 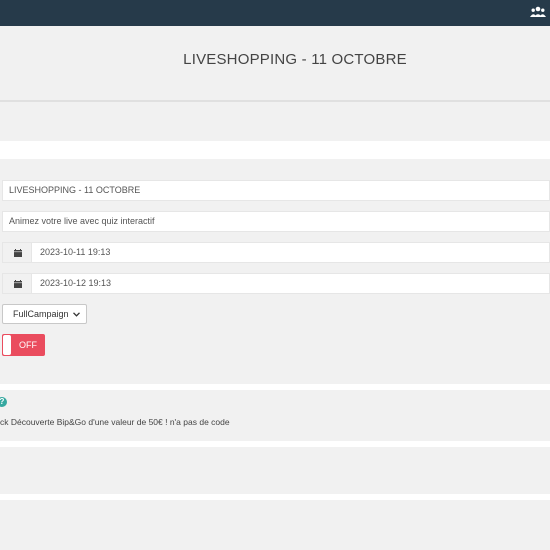 I want to click on campaign-description-input: Animez votre live avec quiz interactif, so click(x=276, y=221).